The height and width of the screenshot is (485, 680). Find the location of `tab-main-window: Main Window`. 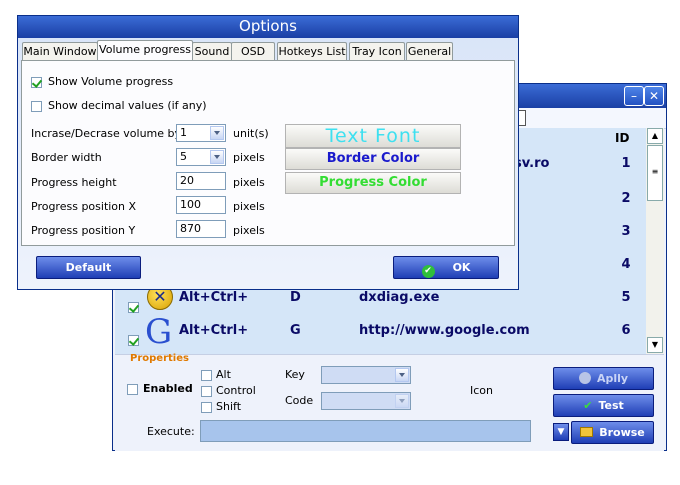

tab-main-window: Main Window is located at coordinates (60, 51).